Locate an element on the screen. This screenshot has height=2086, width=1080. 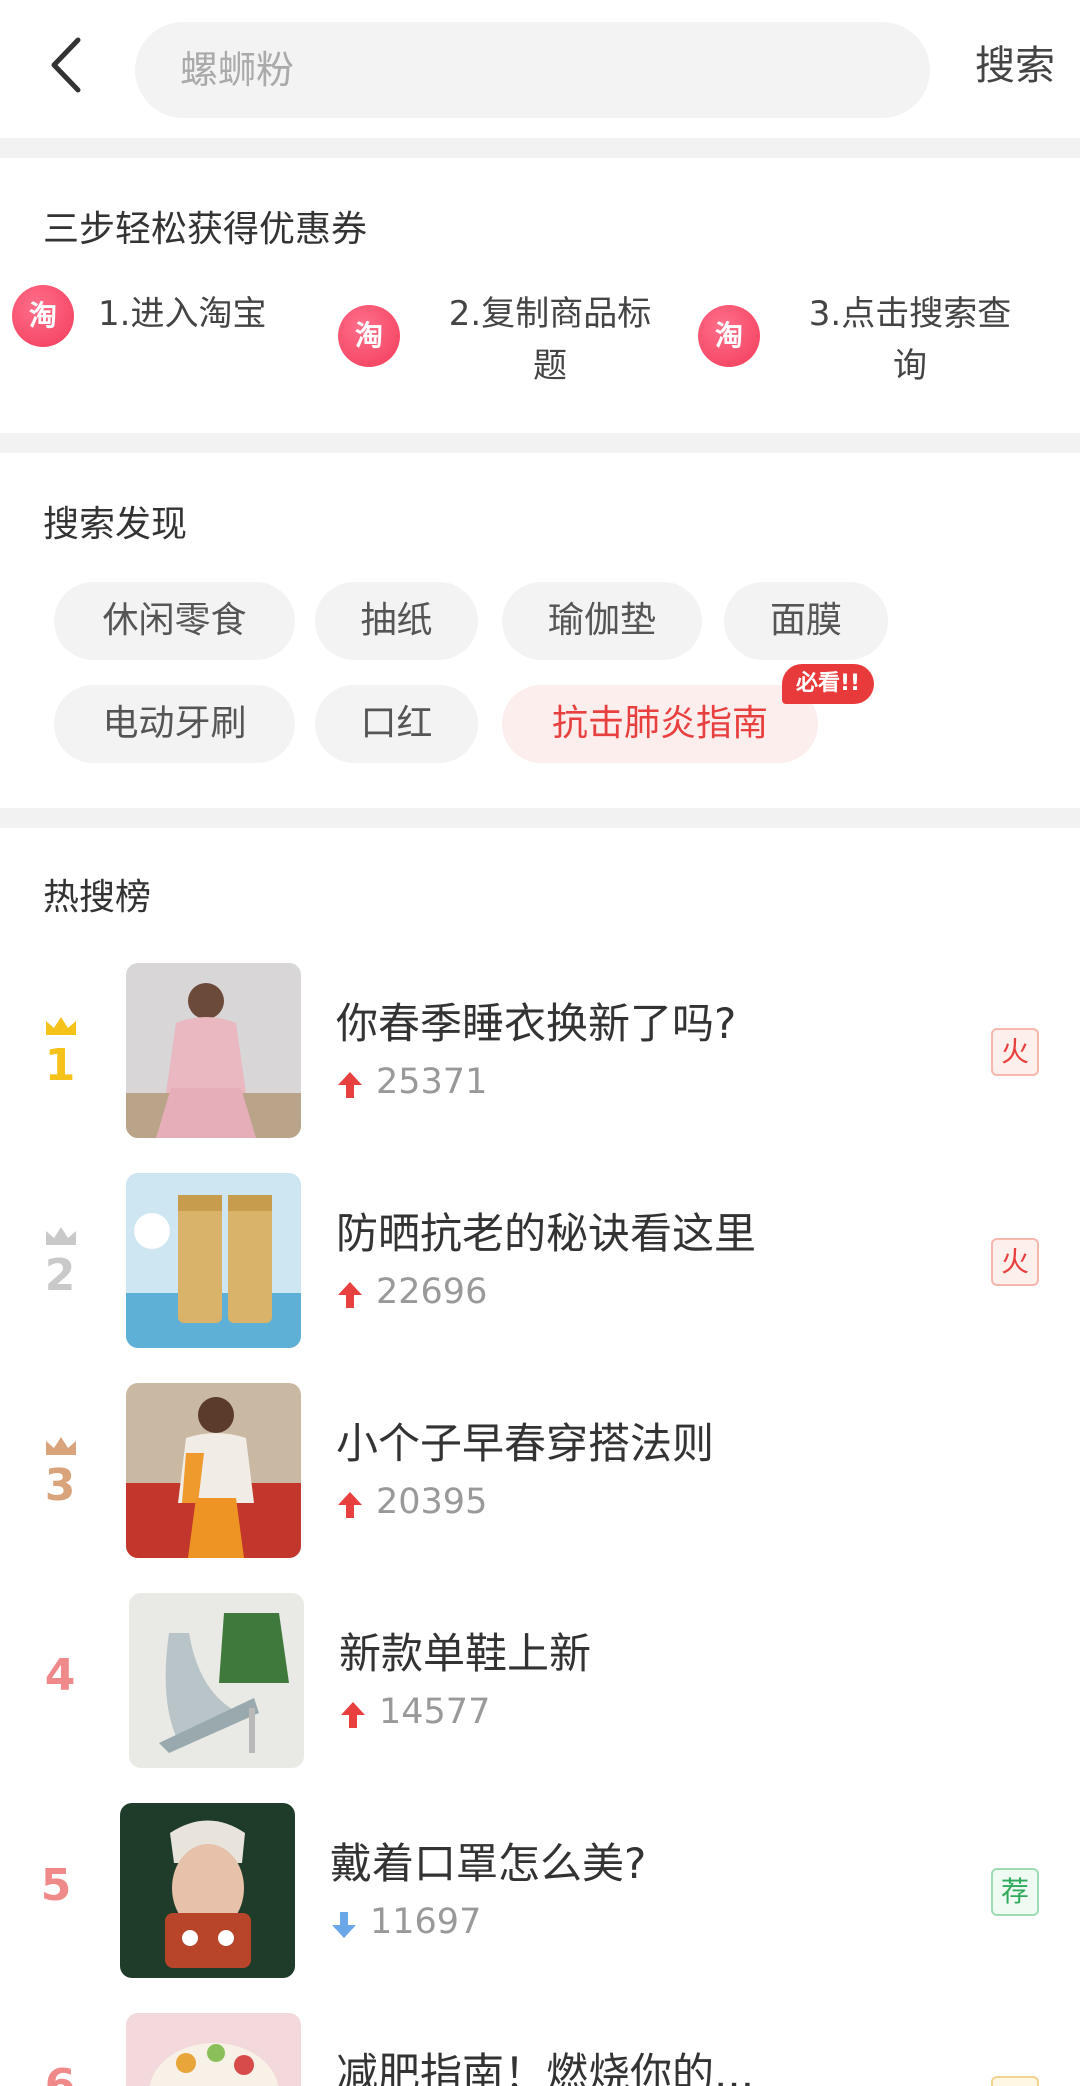
item-title: 戴着口罩怎么美? is located at coordinates (488, 1863).